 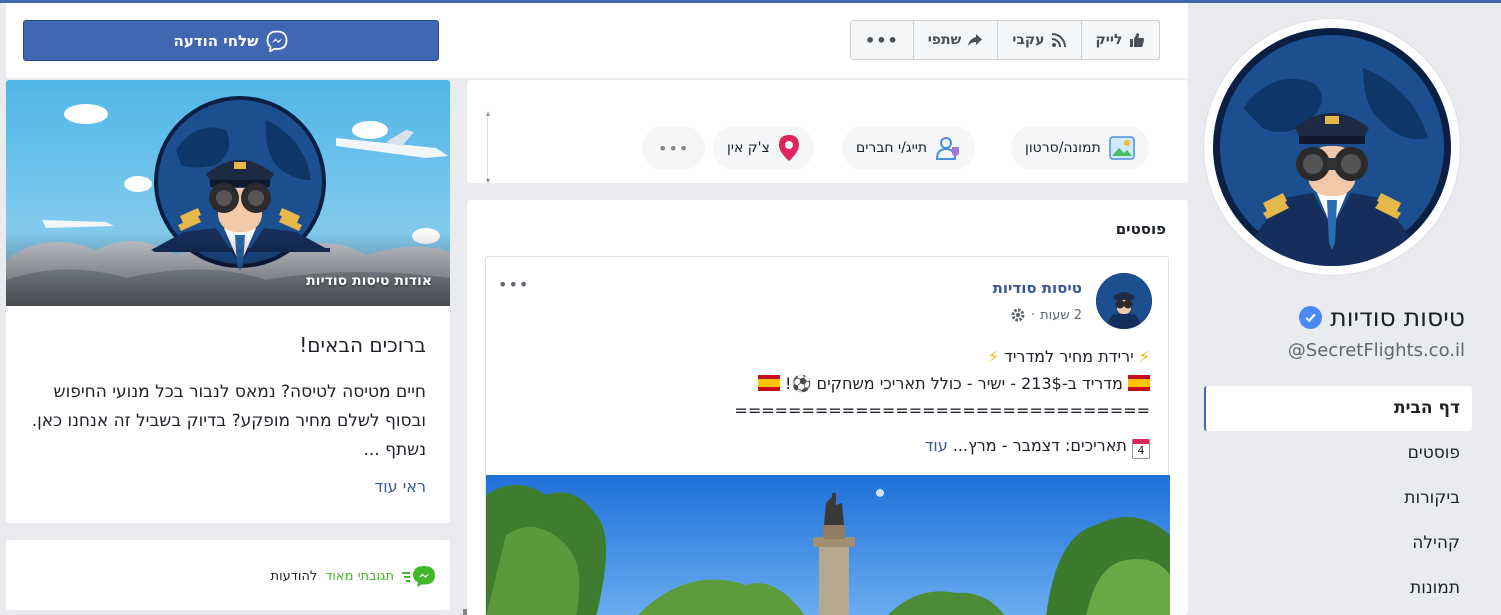 I want to click on pilot-logo-icon, so click(x=1332, y=147).